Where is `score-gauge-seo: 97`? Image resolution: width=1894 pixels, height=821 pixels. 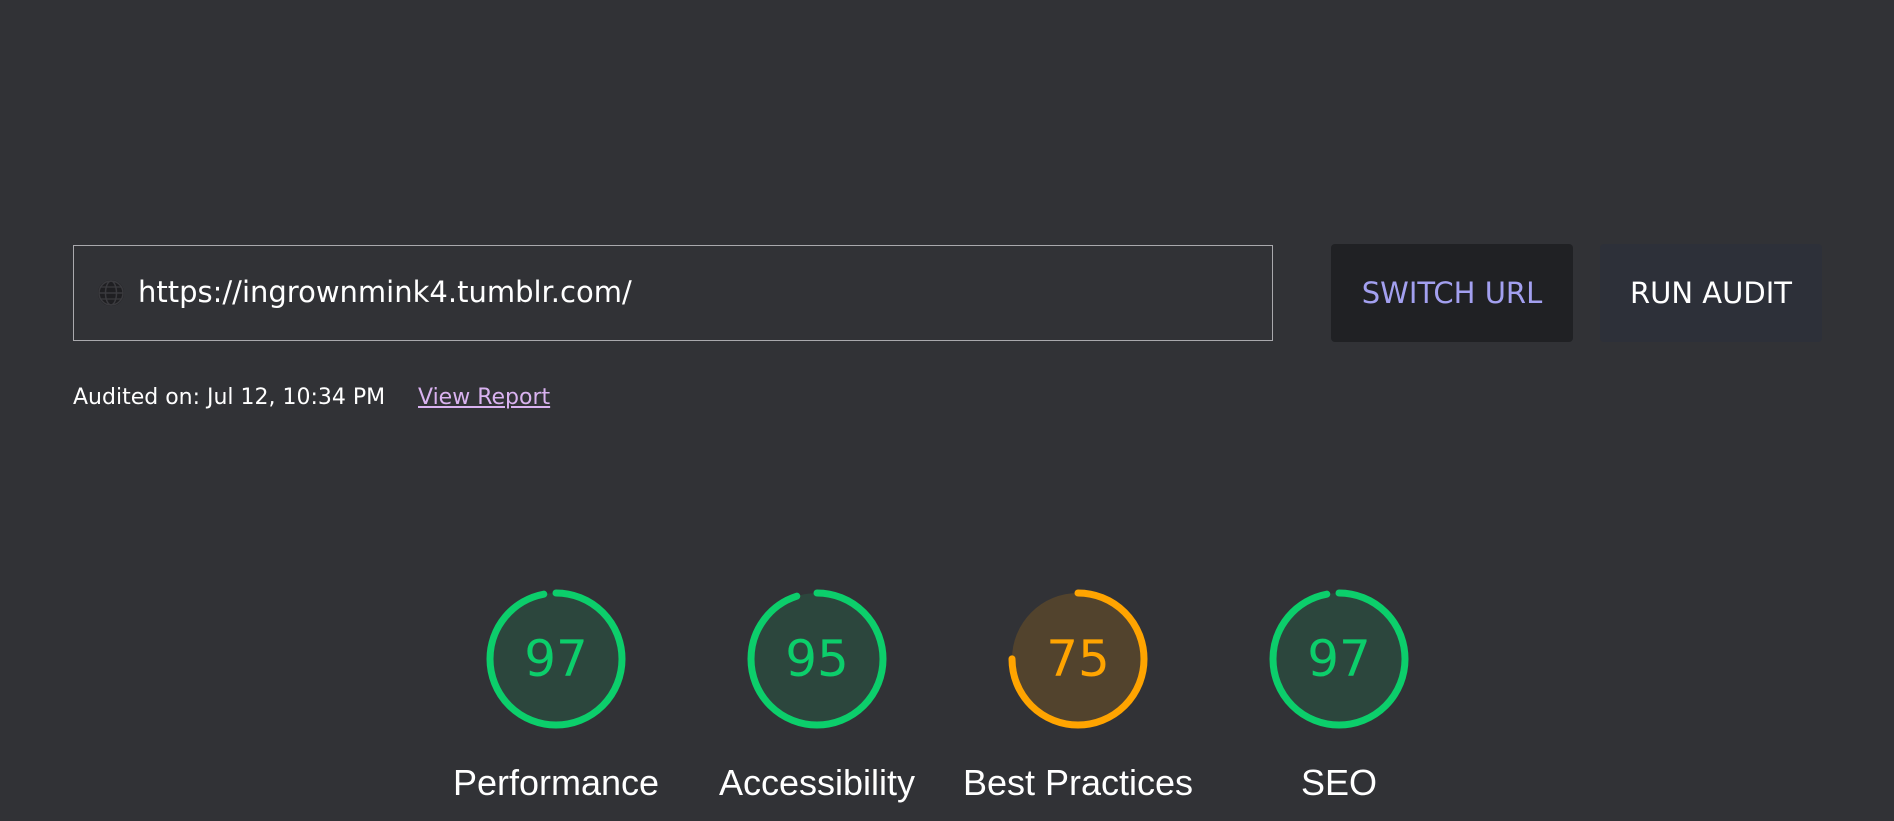 score-gauge-seo: 97 is located at coordinates (1339, 659).